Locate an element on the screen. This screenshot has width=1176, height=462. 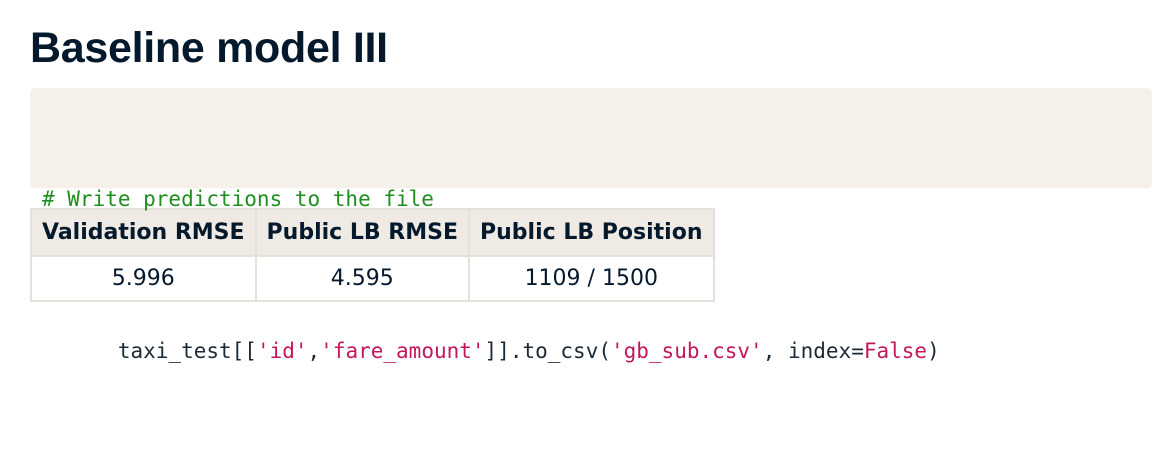
table-row: 5.996 4.595 1109 / 1500 is located at coordinates (372, 278).